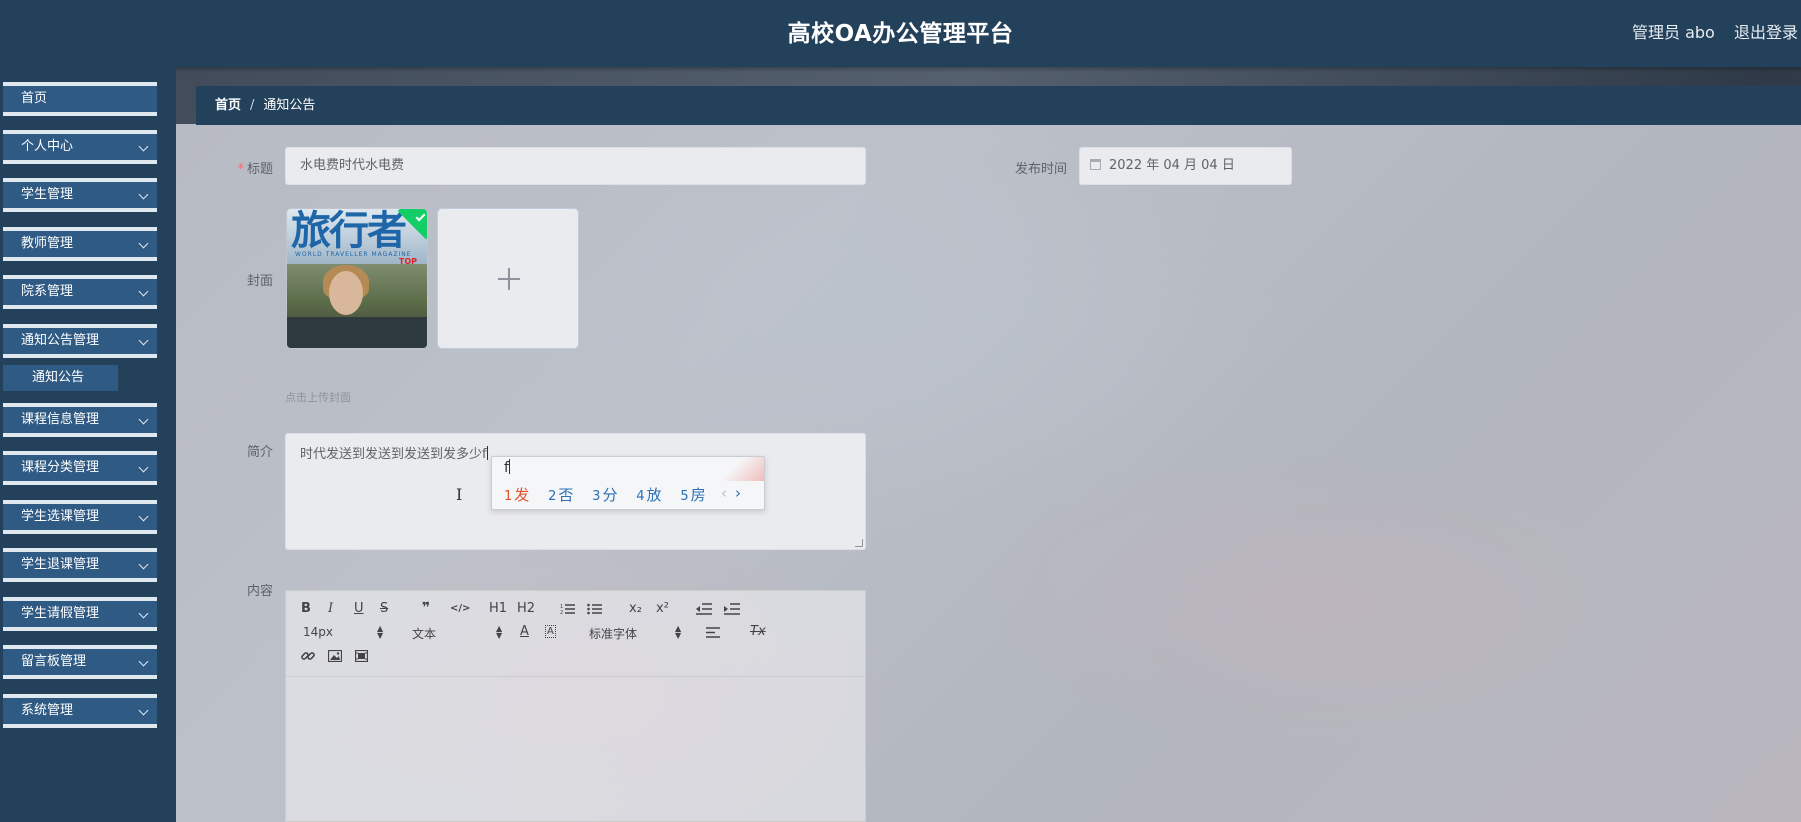 The image size is (1801, 822). I want to click on ime-candidate: 1发, so click(516, 495).